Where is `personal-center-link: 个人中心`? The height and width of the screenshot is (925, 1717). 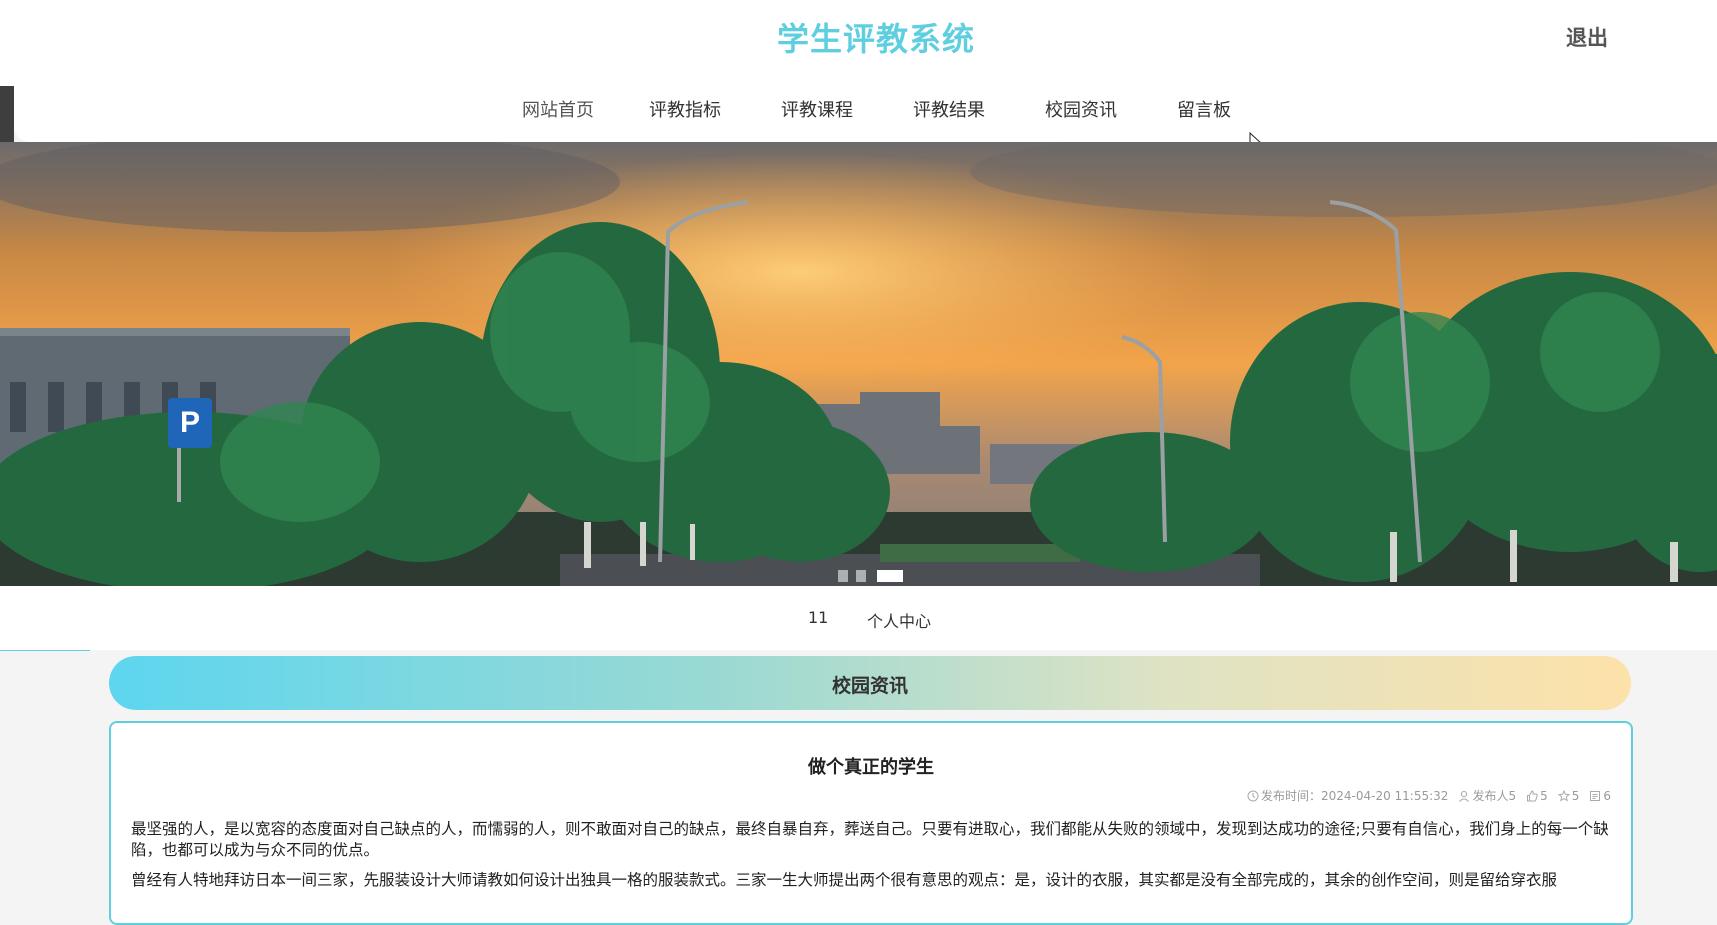
personal-center-link: 个人中心 is located at coordinates (899, 620).